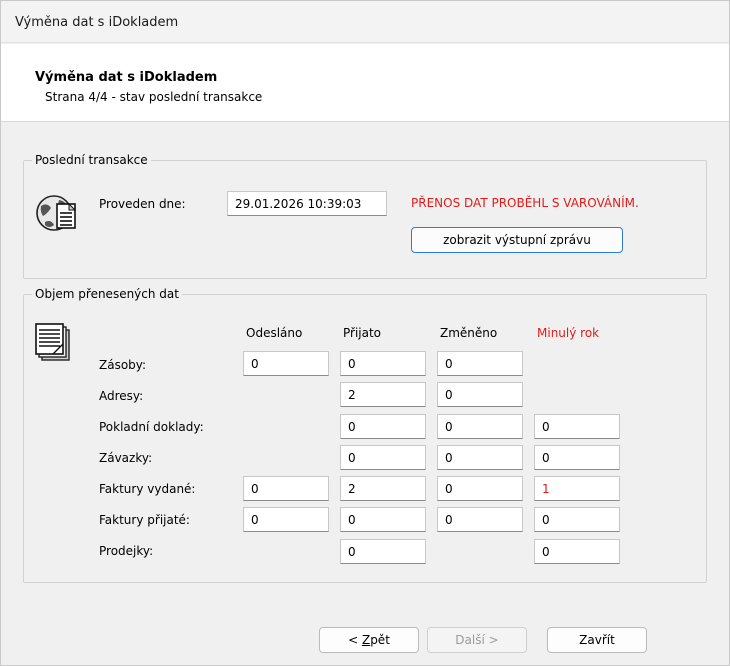  Describe the element at coordinates (383, 488) in the screenshot. I see `faktury-vydane-prijato-field: 2` at that location.